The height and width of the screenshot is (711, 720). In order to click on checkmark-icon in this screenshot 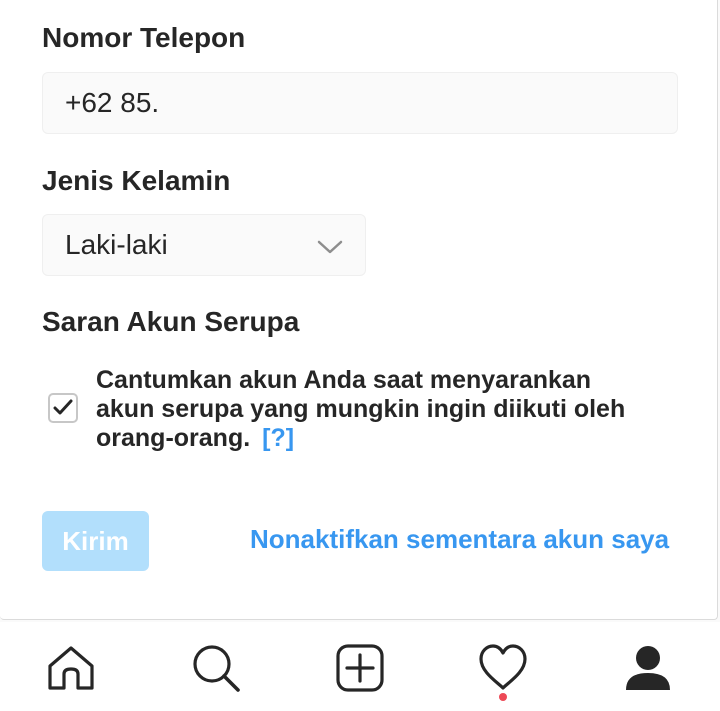, I will do `click(63, 407)`.